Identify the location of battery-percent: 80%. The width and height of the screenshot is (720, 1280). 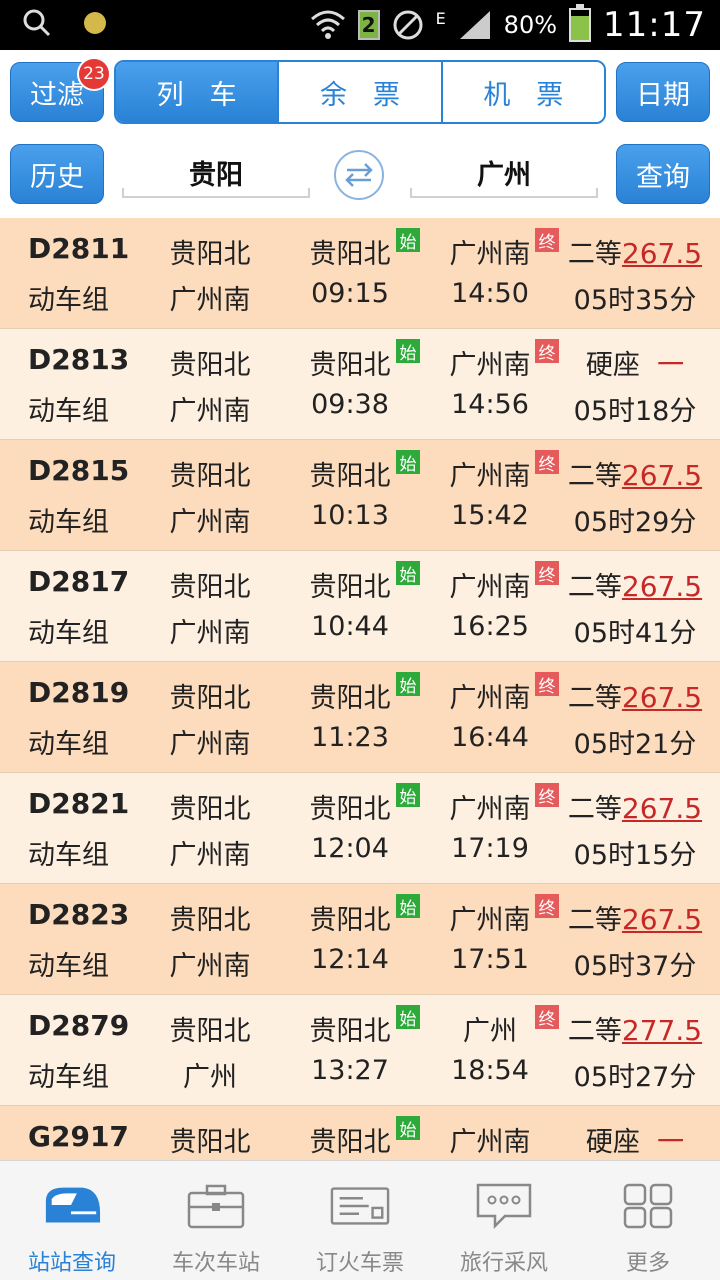
(530, 25).